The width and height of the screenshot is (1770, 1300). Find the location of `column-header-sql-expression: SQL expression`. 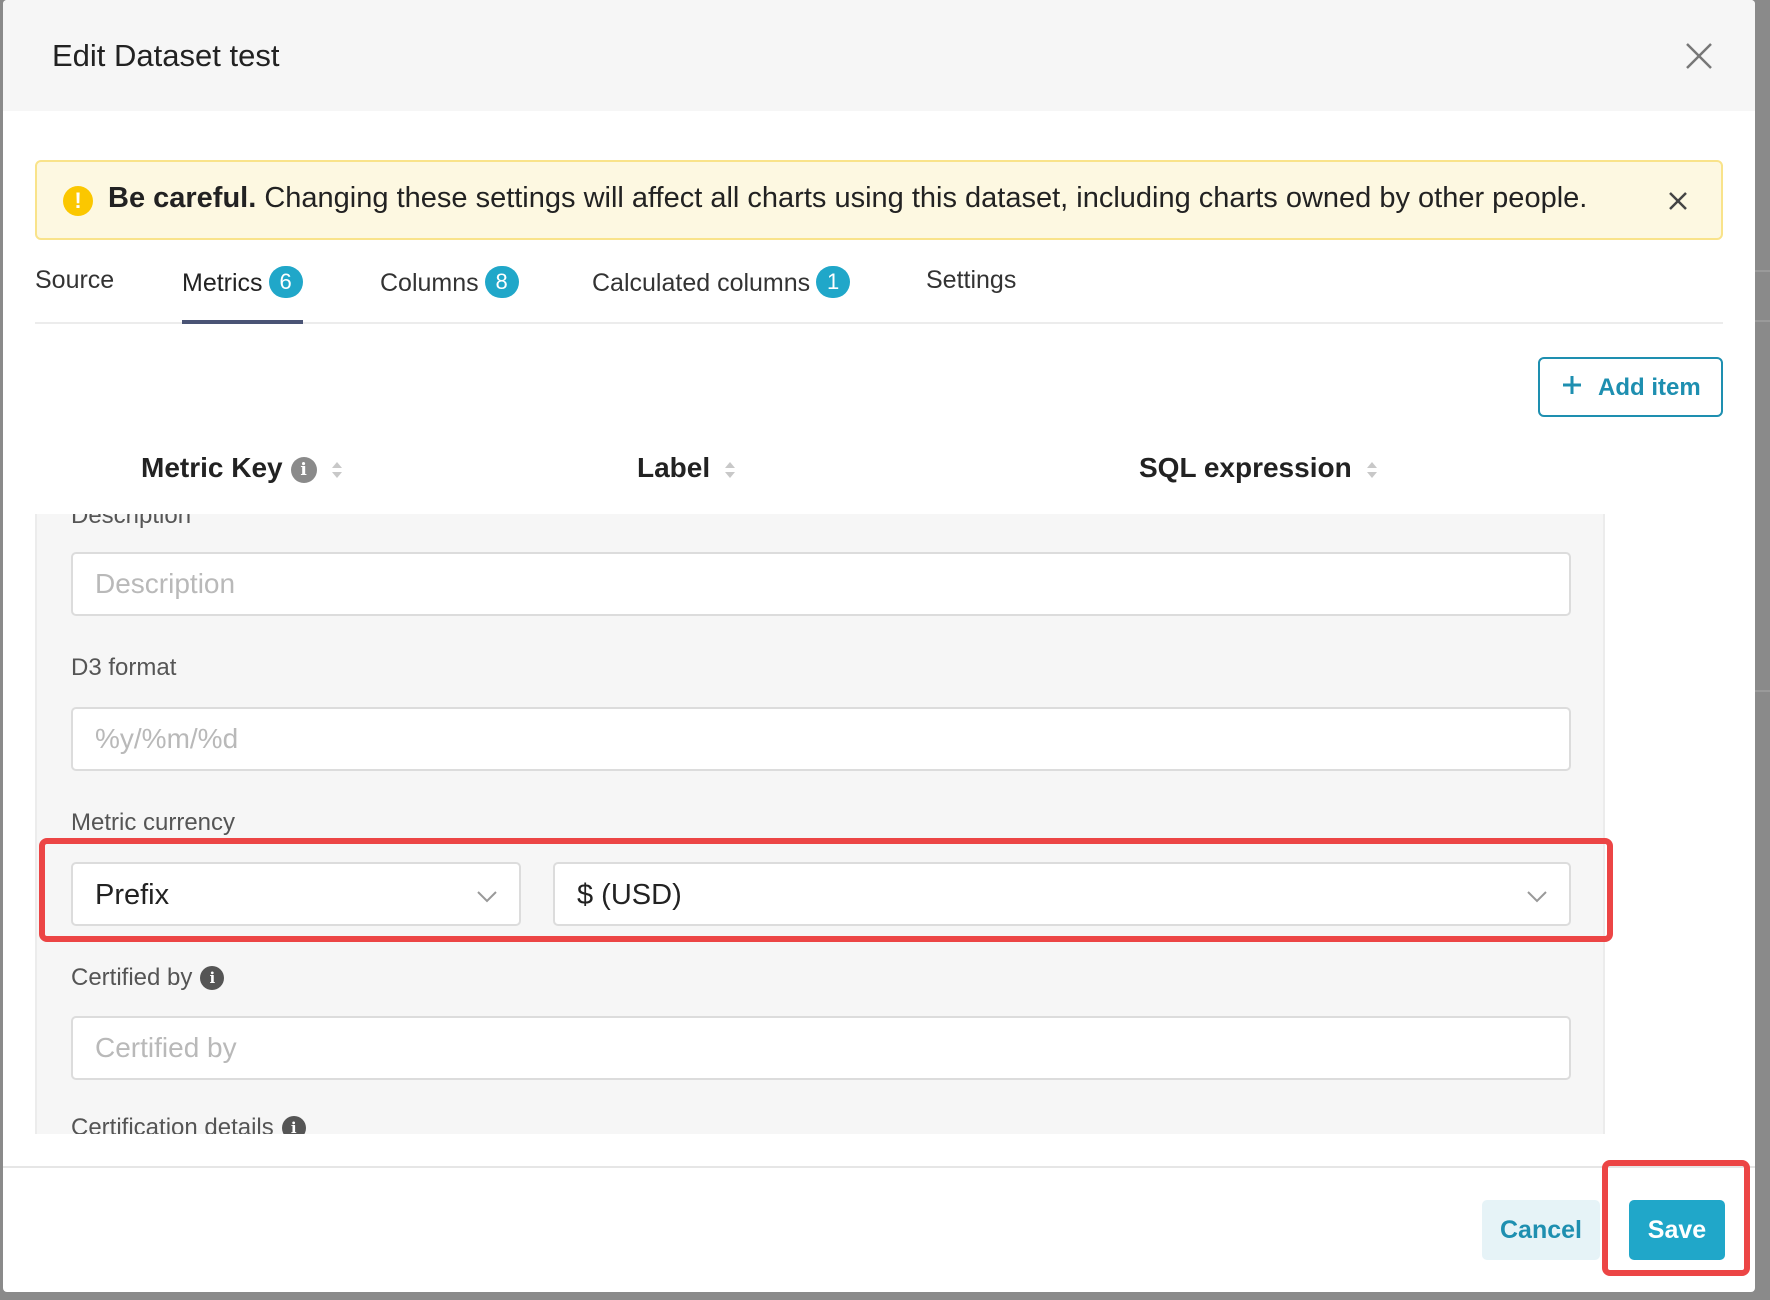

column-header-sql-expression: SQL expression is located at coordinates (1258, 468).